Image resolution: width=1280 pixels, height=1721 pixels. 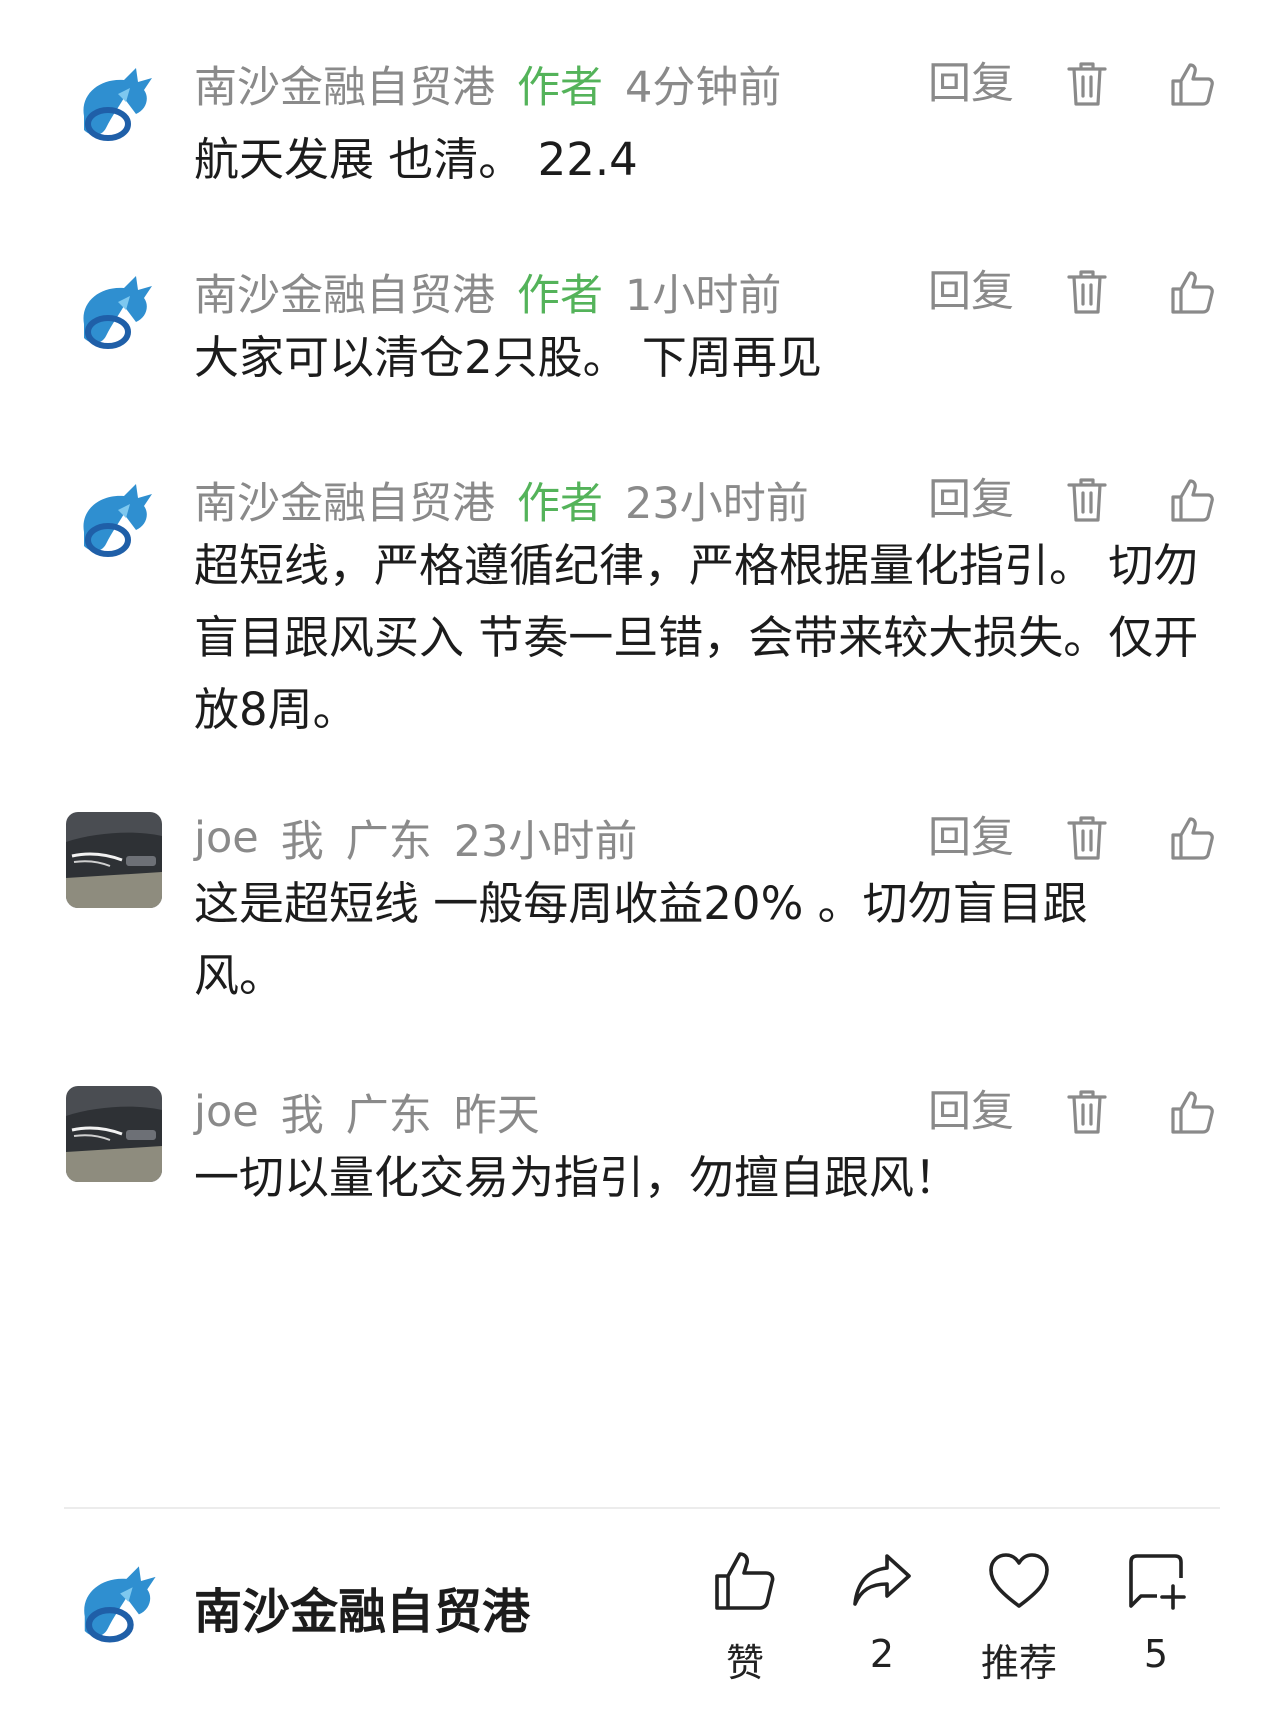 What do you see at coordinates (642, 1508) in the screenshot?
I see `divider` at bounding box center [642, 1508].